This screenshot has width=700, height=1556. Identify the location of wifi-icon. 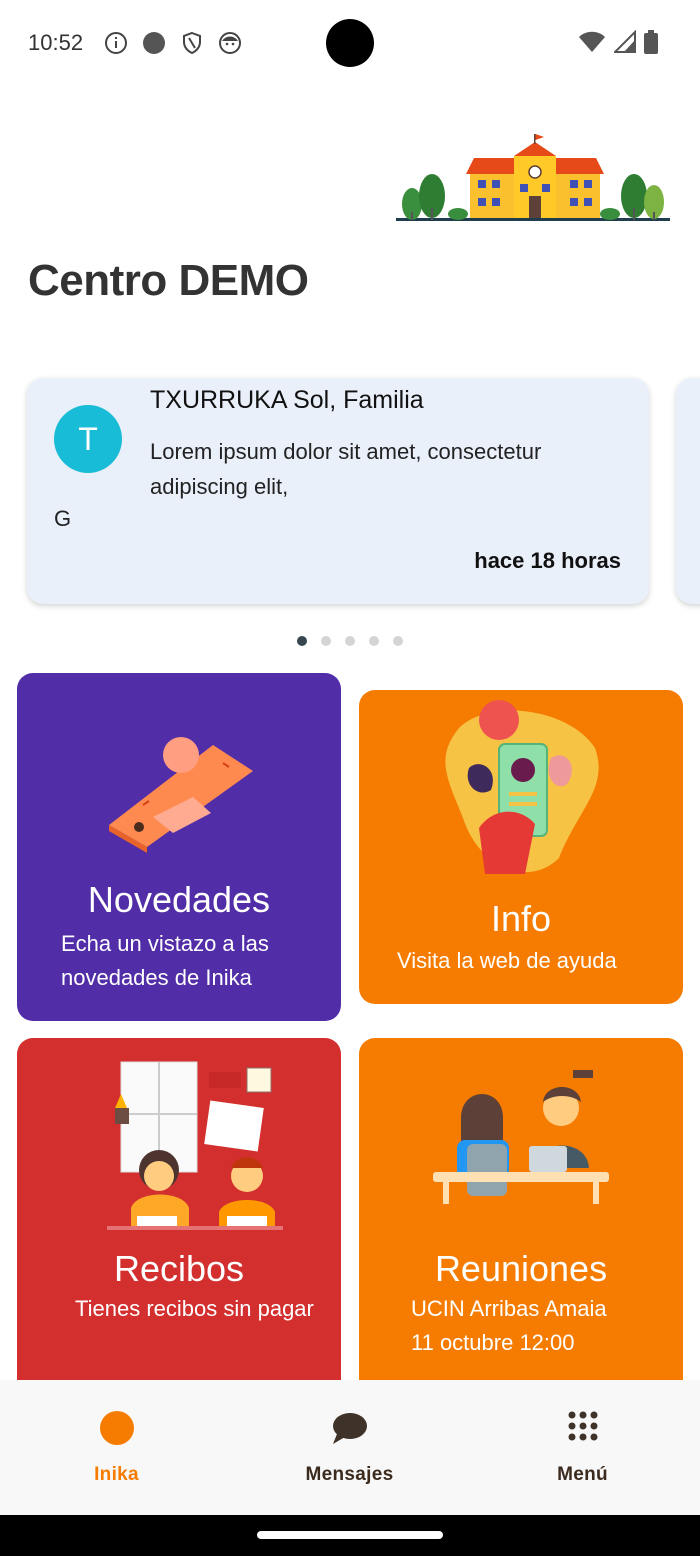
(592, 41).